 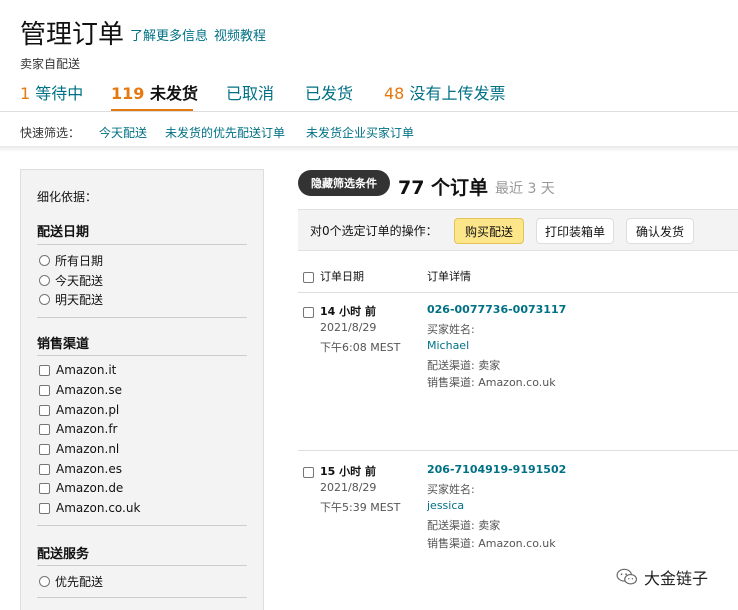 I want to click on tab-pending: 1 等待中, so click(x=51, y=92).